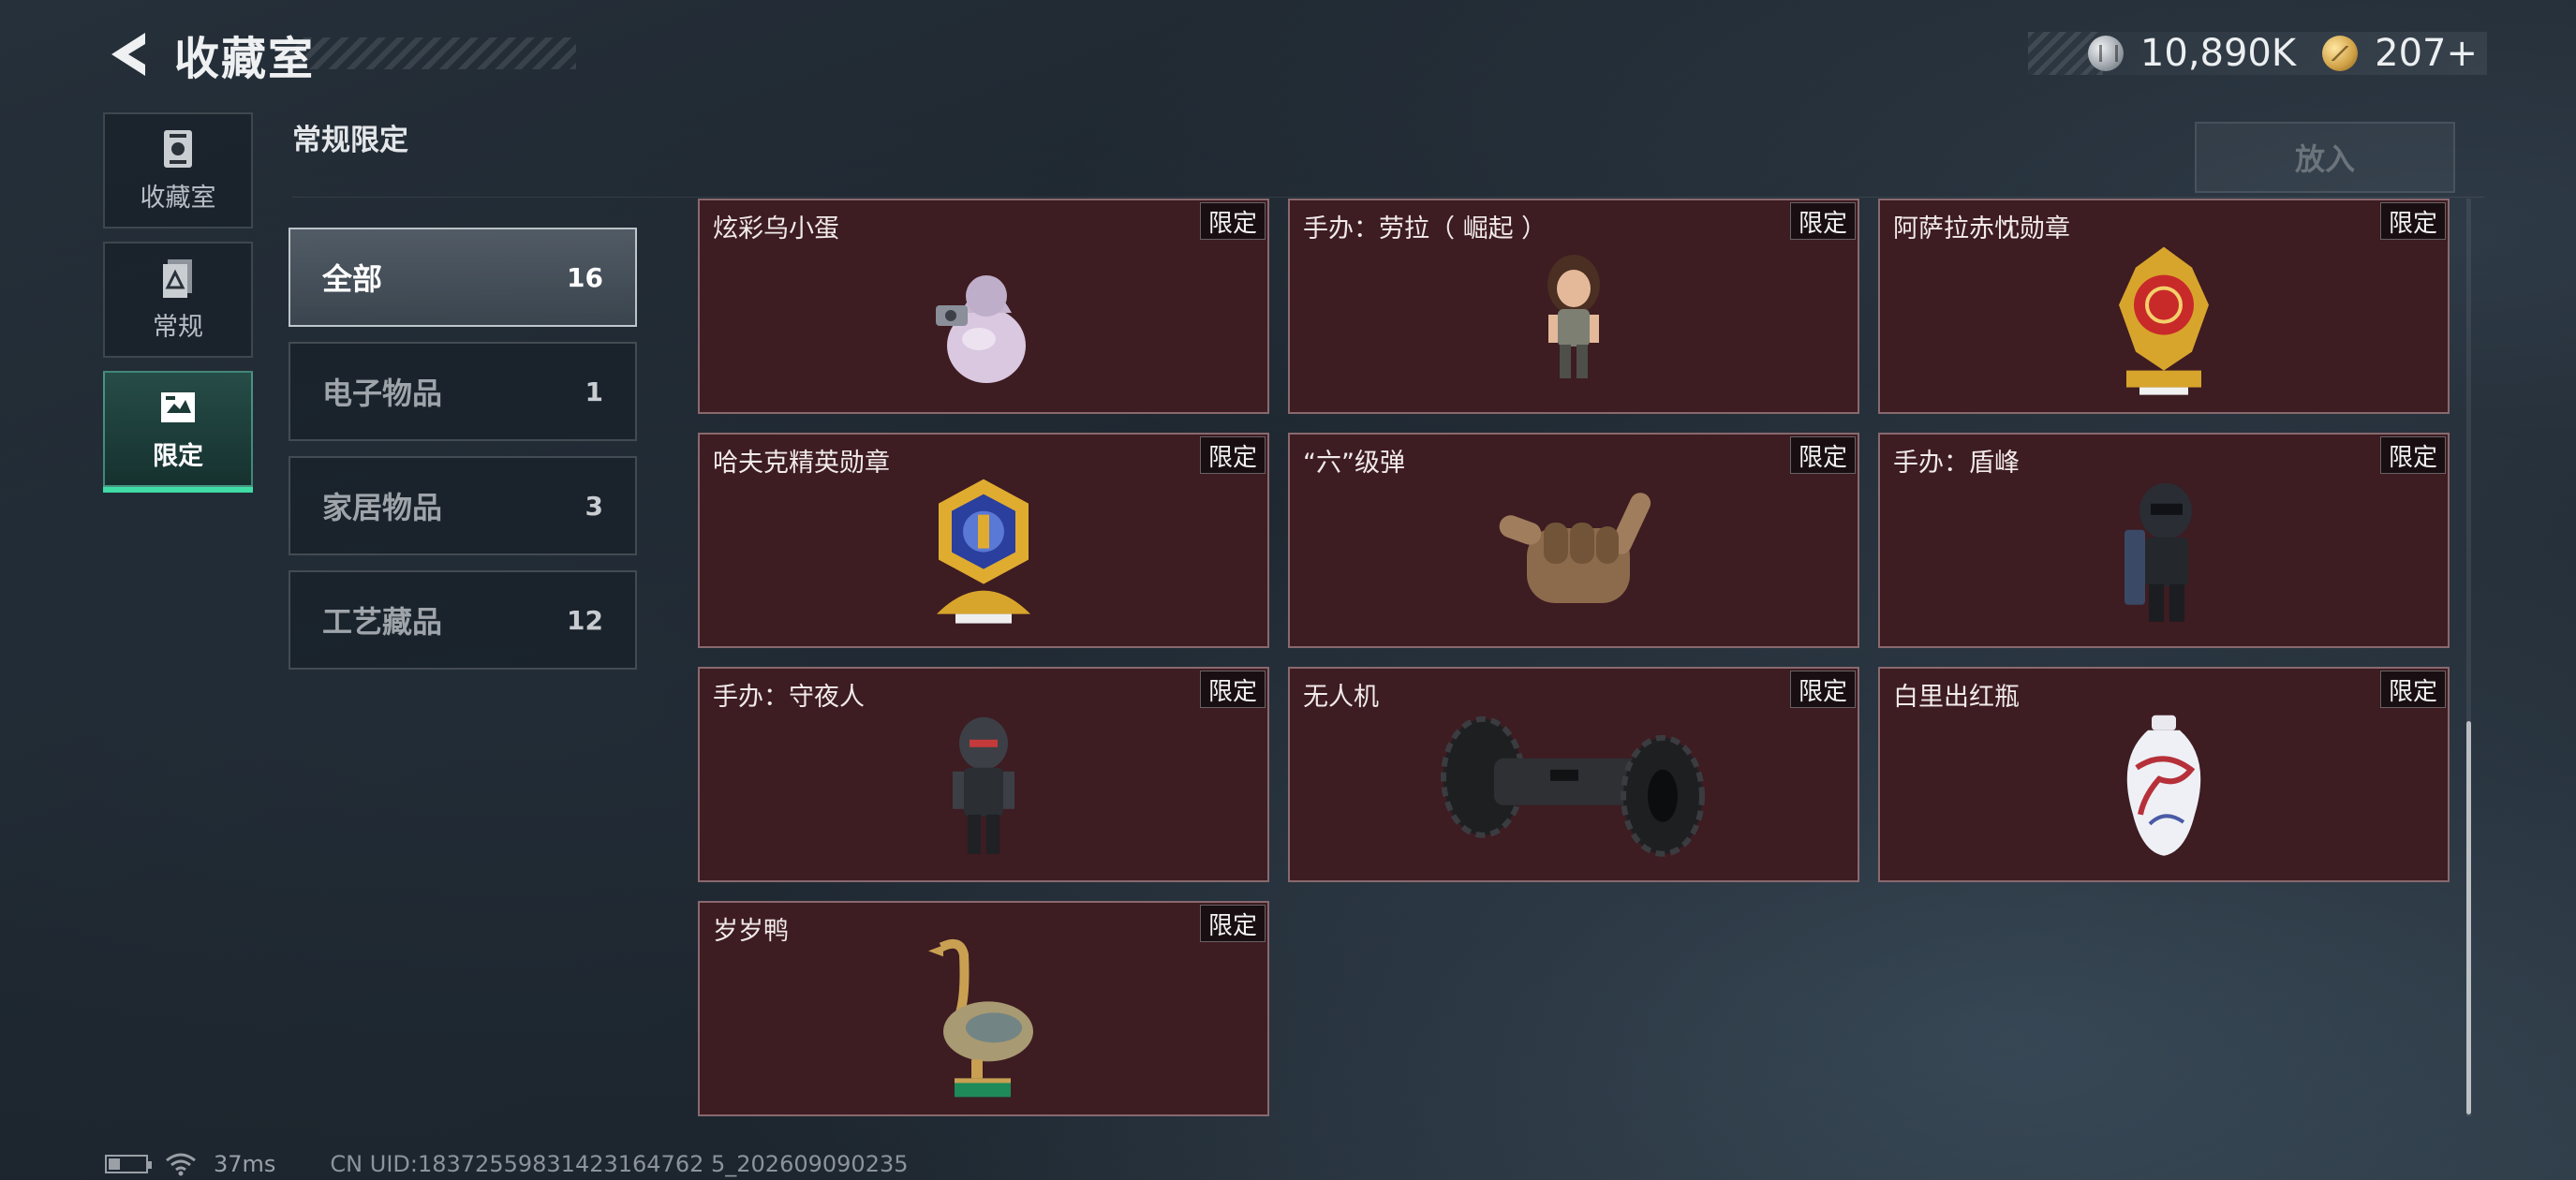 The height and width of the screenshot is (1180, 2576). I want to click on item-name: 手办：守夜人, so click(789, 697).